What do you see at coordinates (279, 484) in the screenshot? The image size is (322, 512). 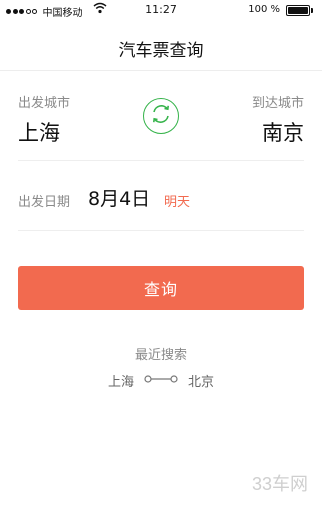 I see `watermark: 33车网` at bounding box center [279, 484].